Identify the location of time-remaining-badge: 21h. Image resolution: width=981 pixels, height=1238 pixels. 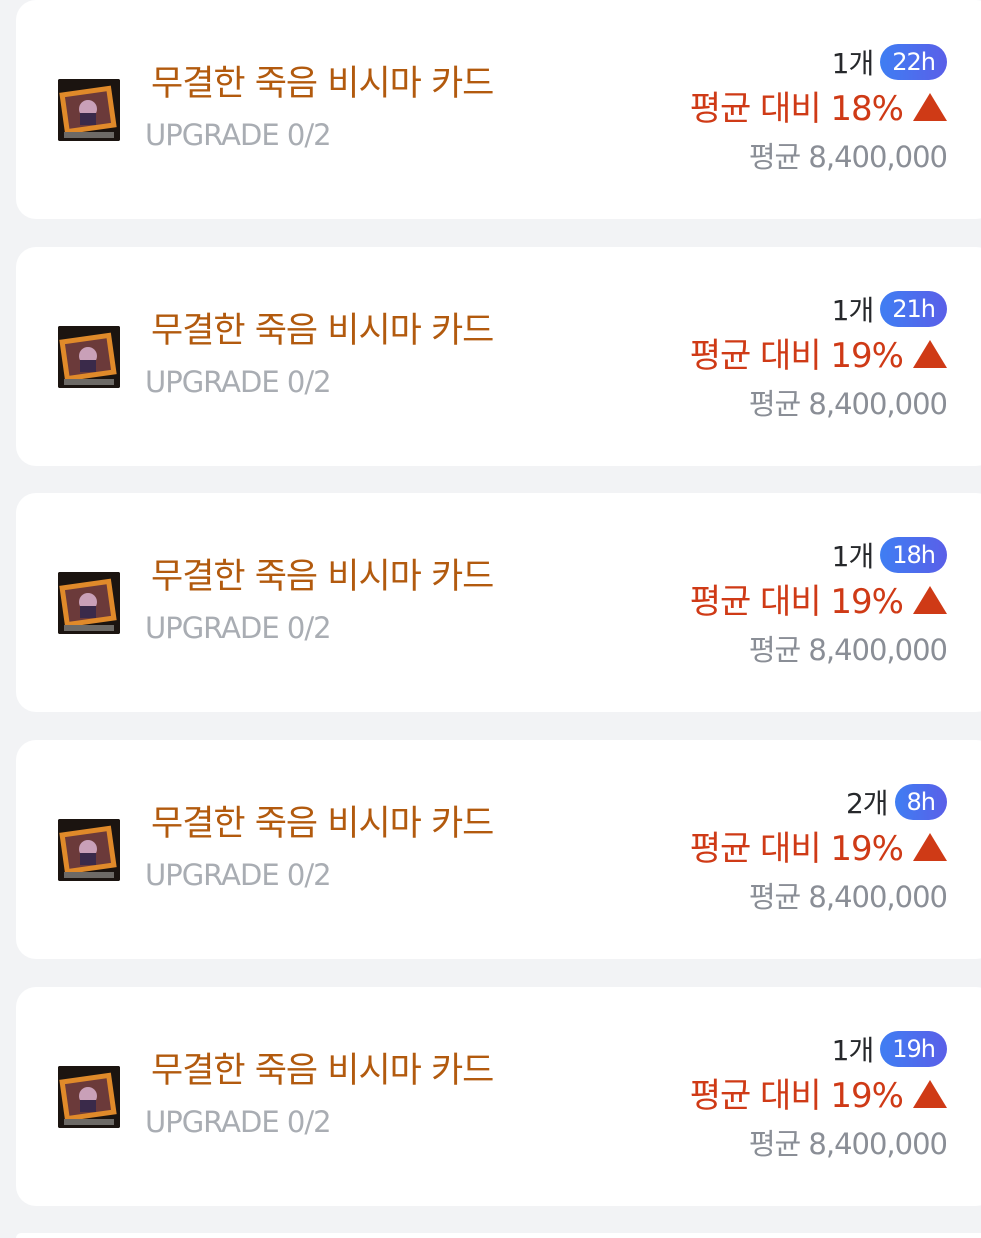
(913, 309).